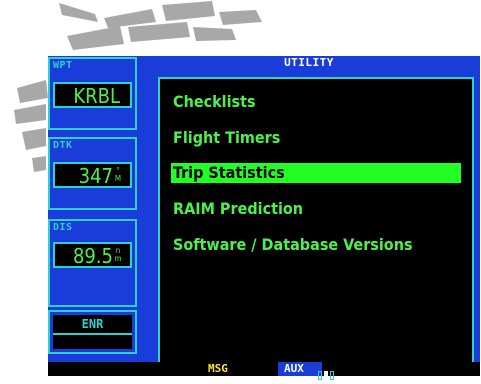 Image resolution: width=481 pixels, height=384 pixels. I want to click on cdi-mode-subbox, so click(92, 342).